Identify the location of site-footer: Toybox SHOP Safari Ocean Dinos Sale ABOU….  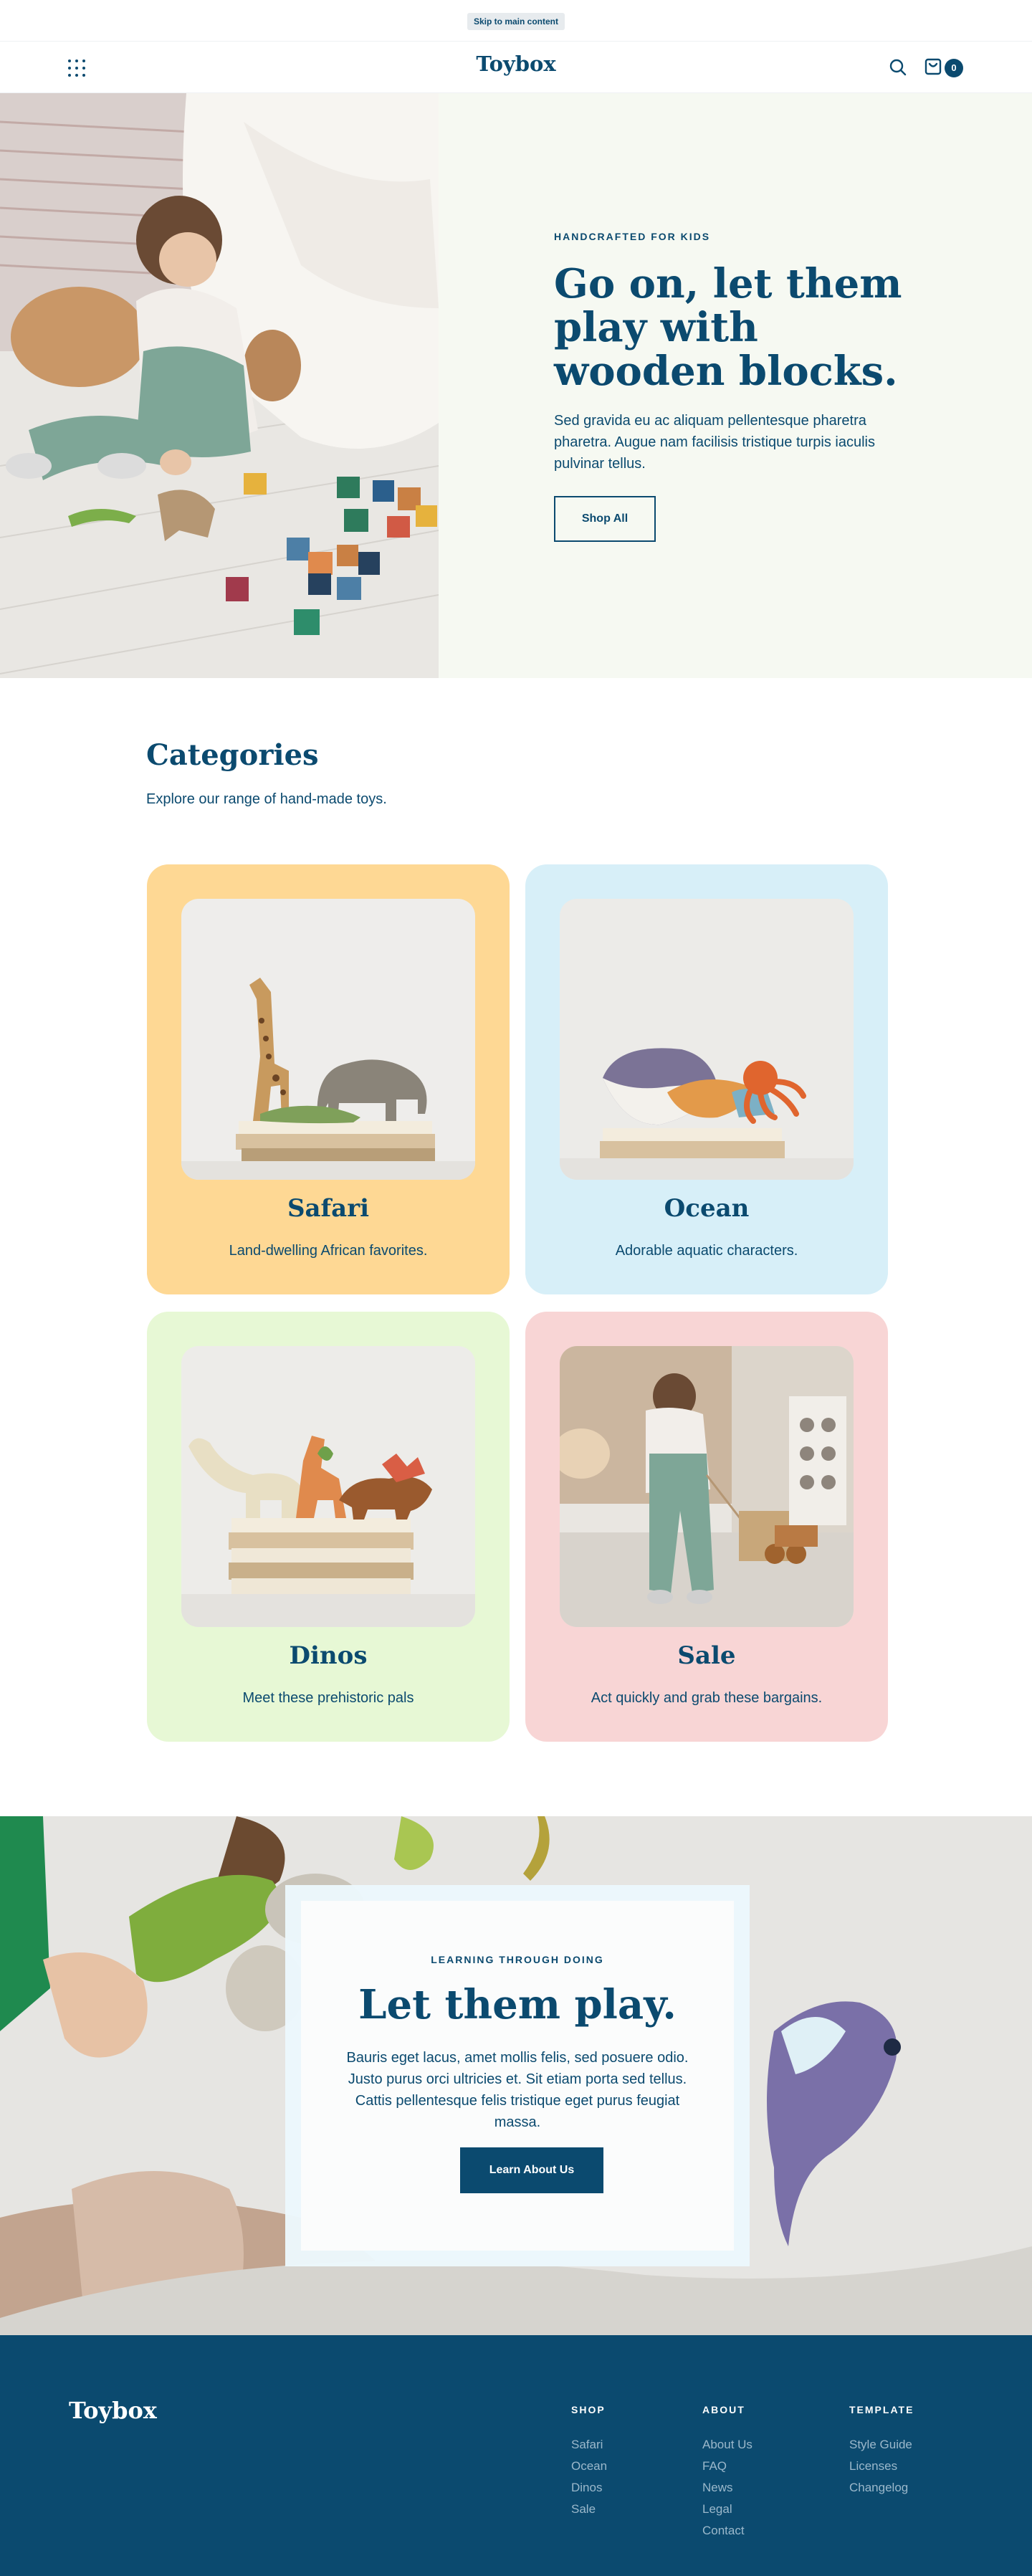
(516, 2455).